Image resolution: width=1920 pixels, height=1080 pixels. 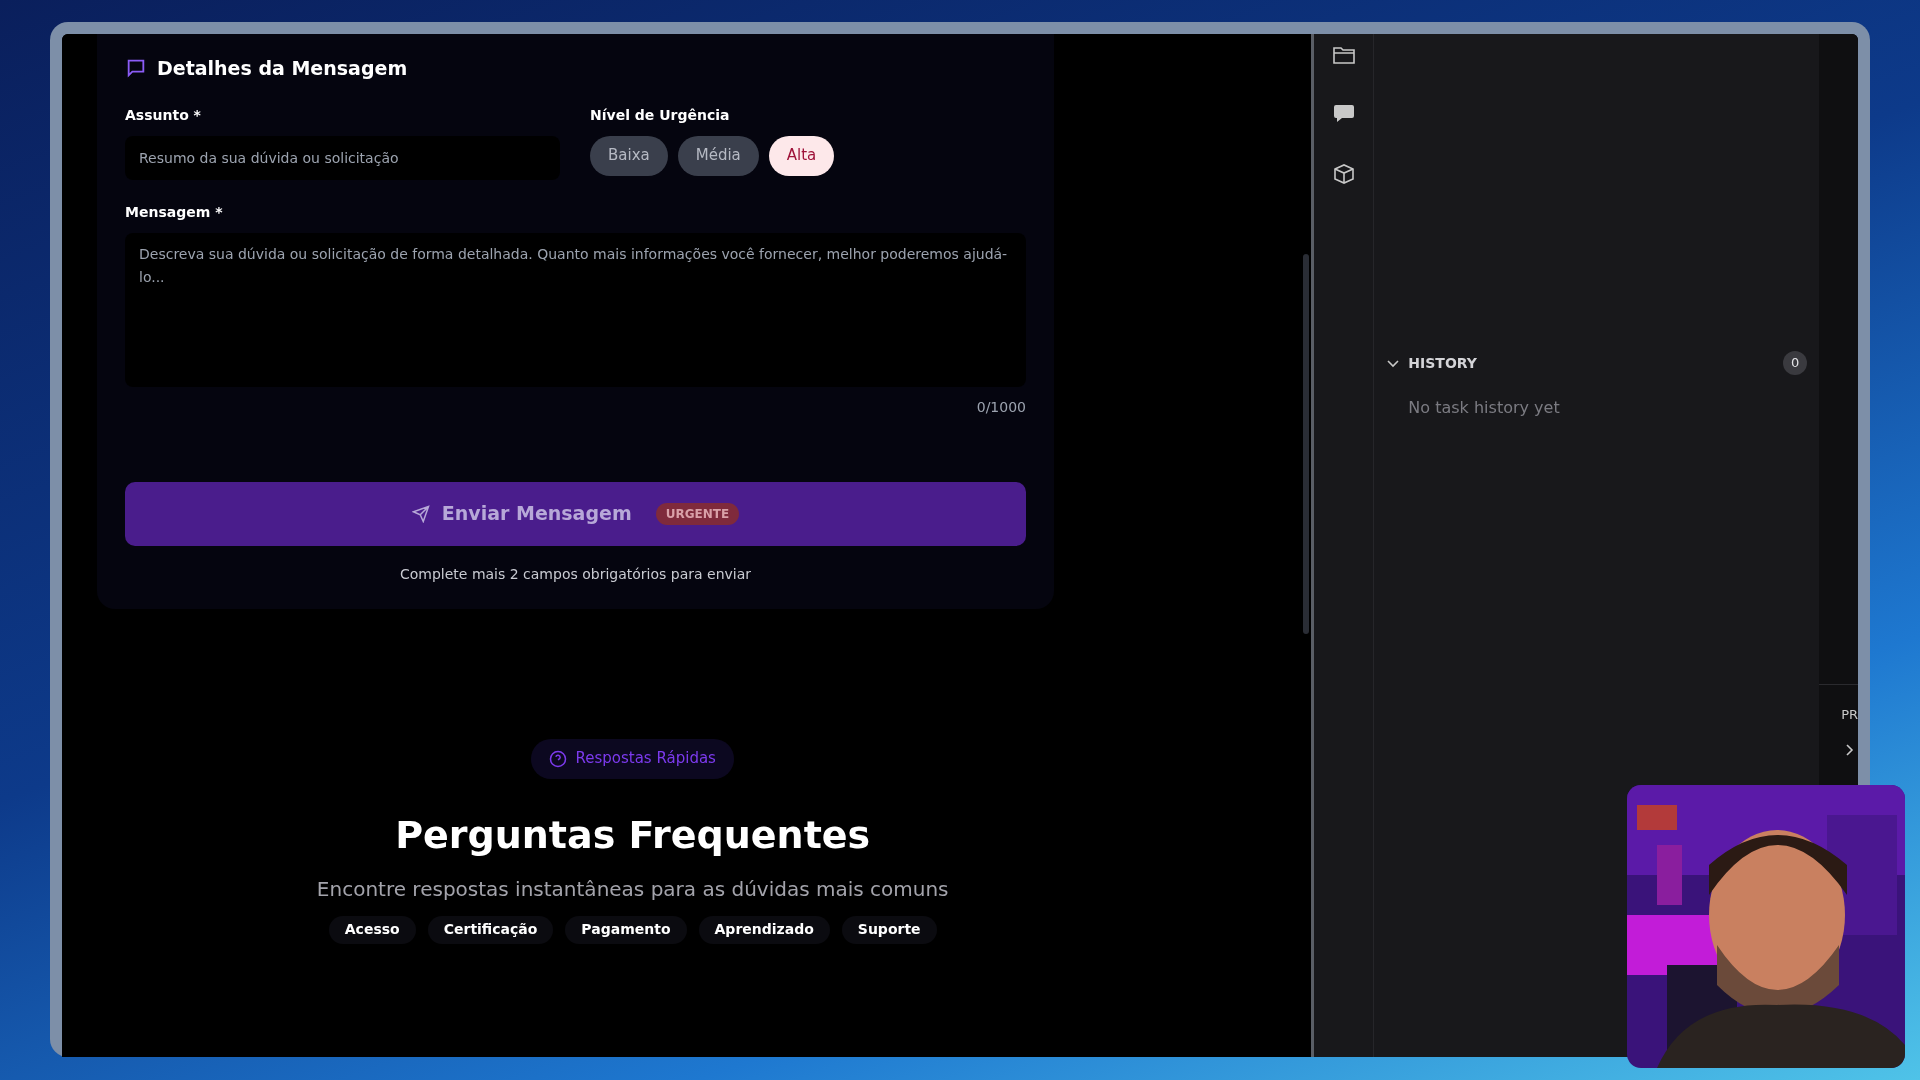 I want to click on urgency-option: Baixa, so click(x=629, y=155).